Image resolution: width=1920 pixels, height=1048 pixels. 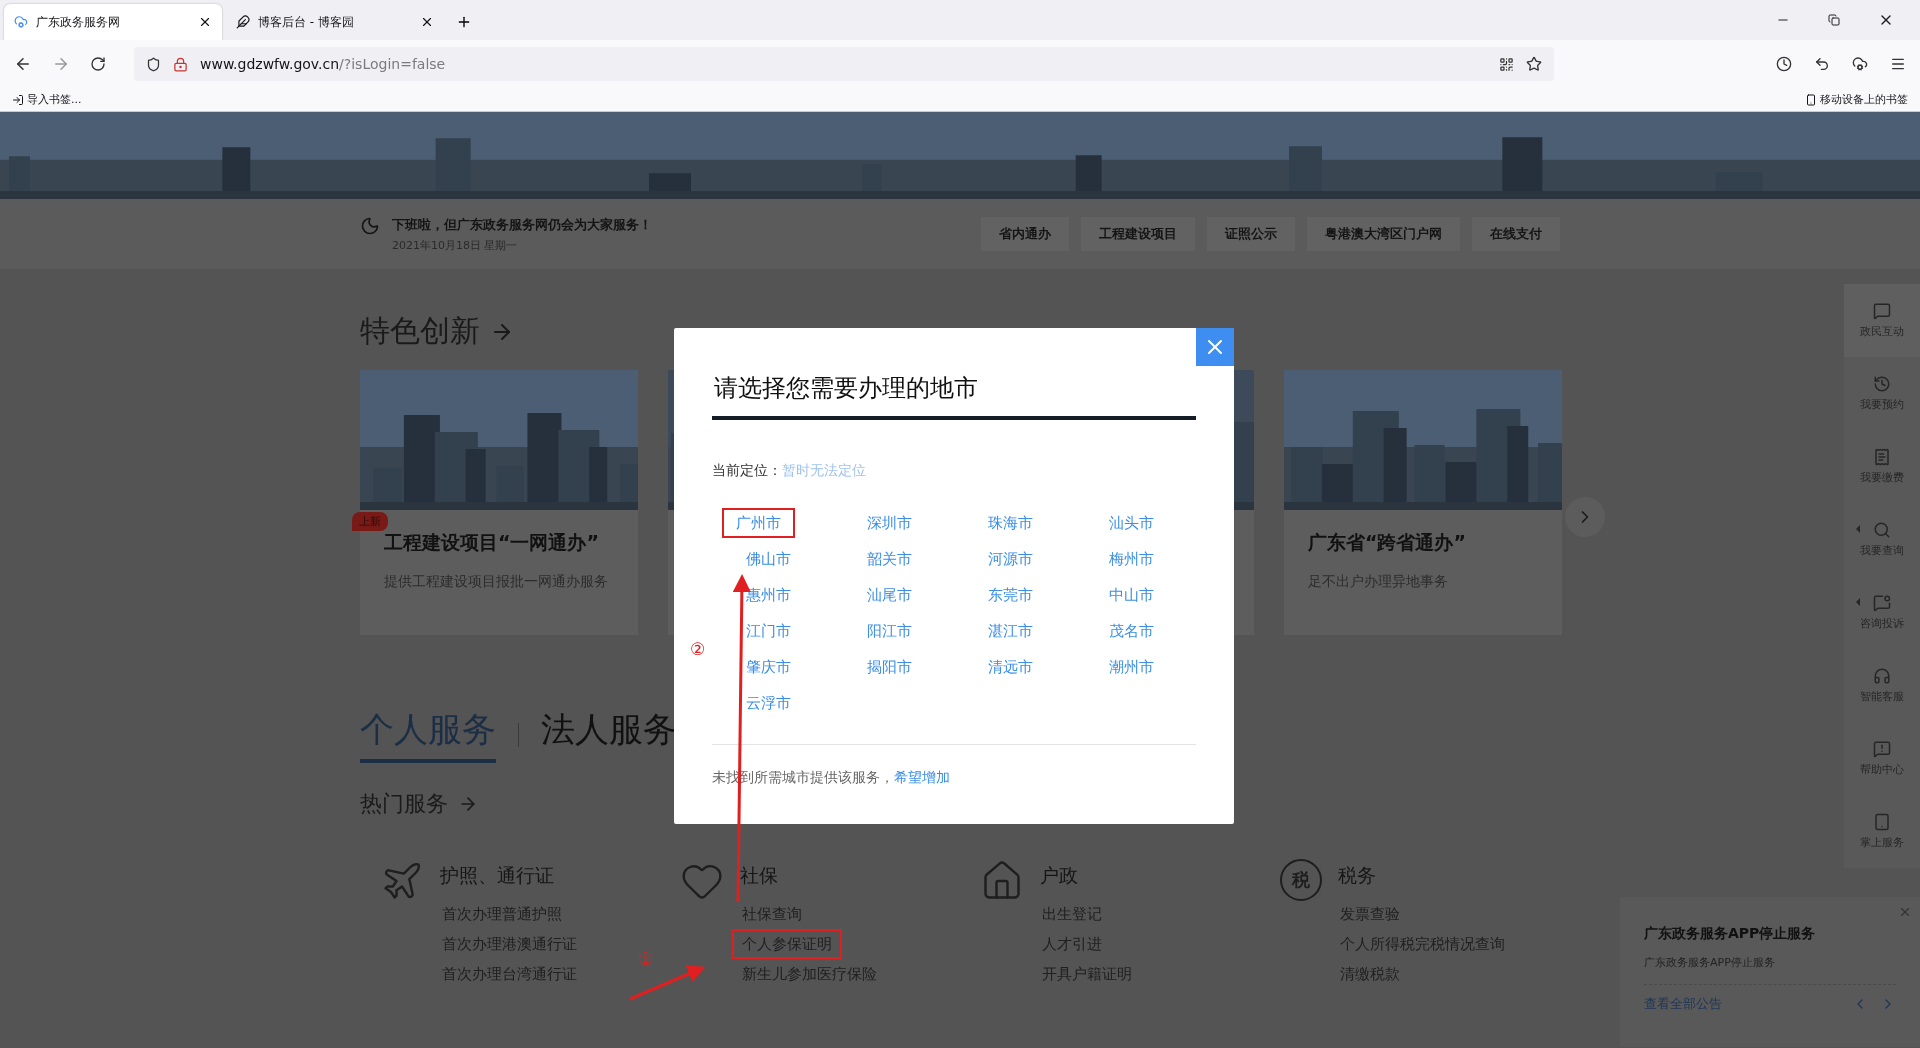 I want to click on moon-icon, so click(x=370, y=225).